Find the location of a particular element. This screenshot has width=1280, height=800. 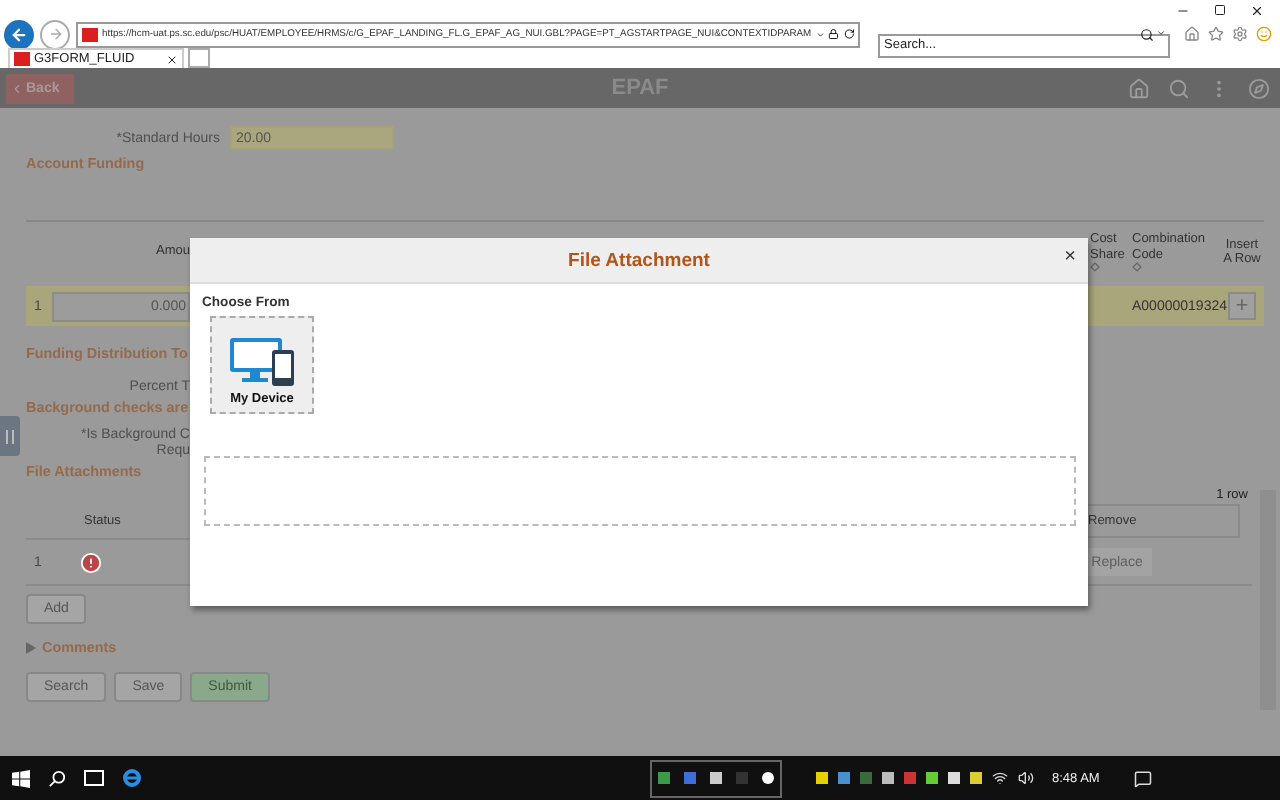

dialog-title: File Attachment is located at coordinates (639, 260).